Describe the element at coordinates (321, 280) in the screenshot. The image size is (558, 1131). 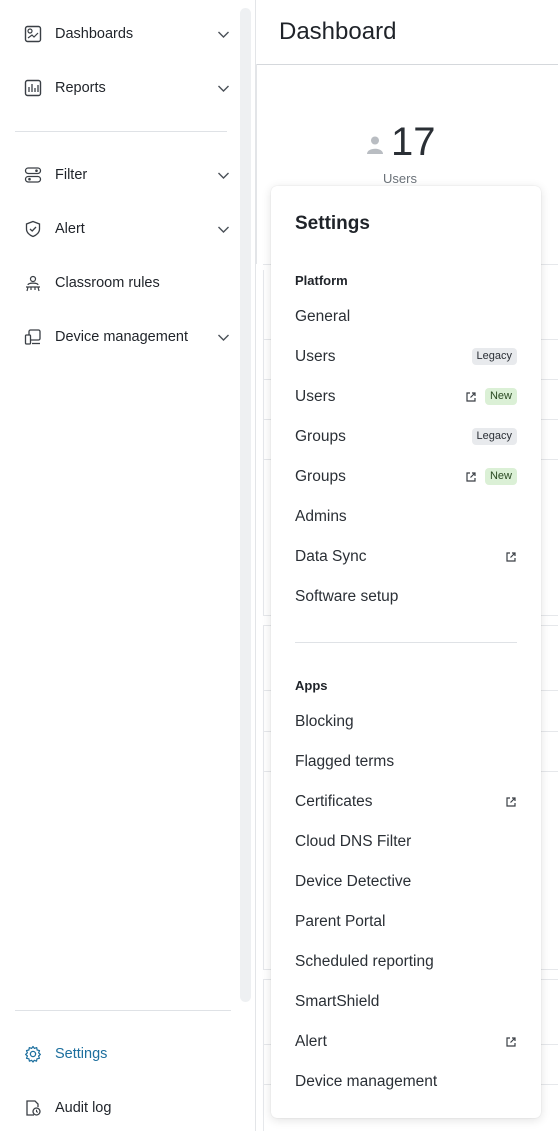
I see `platform-section-label: Platform` at that location.